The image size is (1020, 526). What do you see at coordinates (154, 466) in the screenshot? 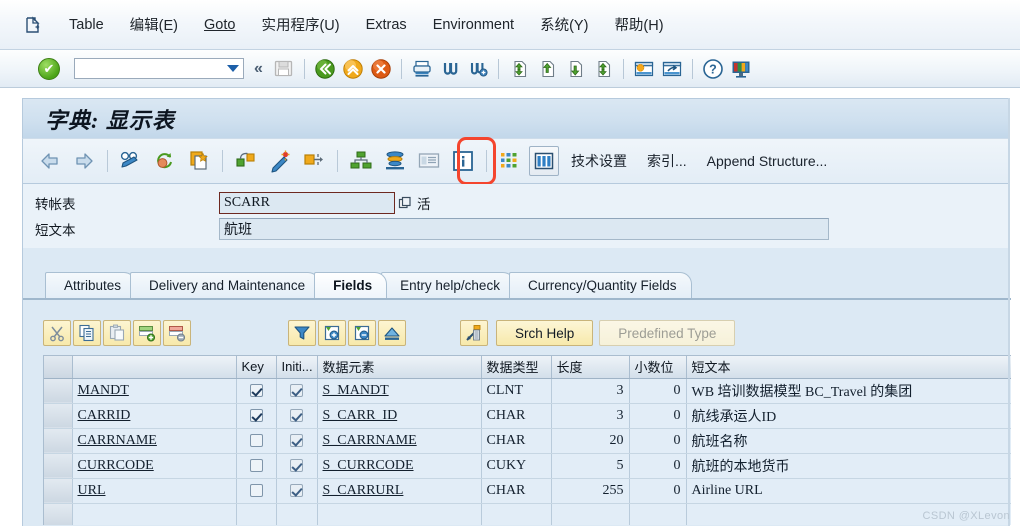
I see `cell-field: CURRCODE` at bounding box center [154, 466].